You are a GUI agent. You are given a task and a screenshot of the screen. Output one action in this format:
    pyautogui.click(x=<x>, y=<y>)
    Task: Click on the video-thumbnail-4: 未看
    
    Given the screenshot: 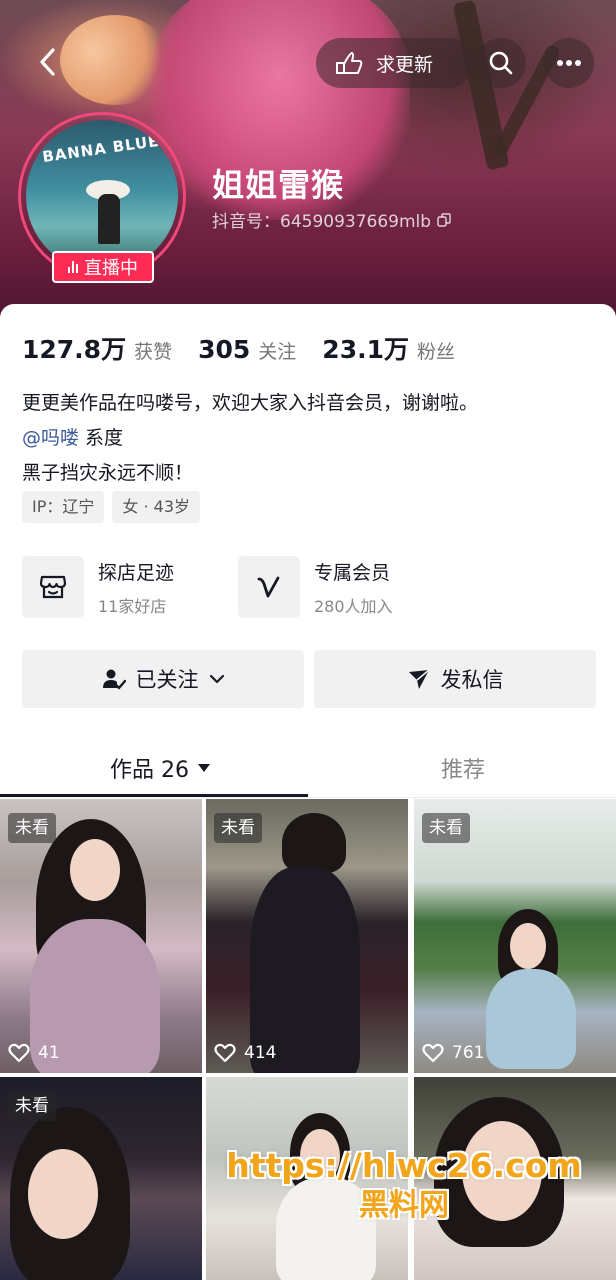 What is the action you would take?
    pyautogui.click(x=101, y=1178)
    